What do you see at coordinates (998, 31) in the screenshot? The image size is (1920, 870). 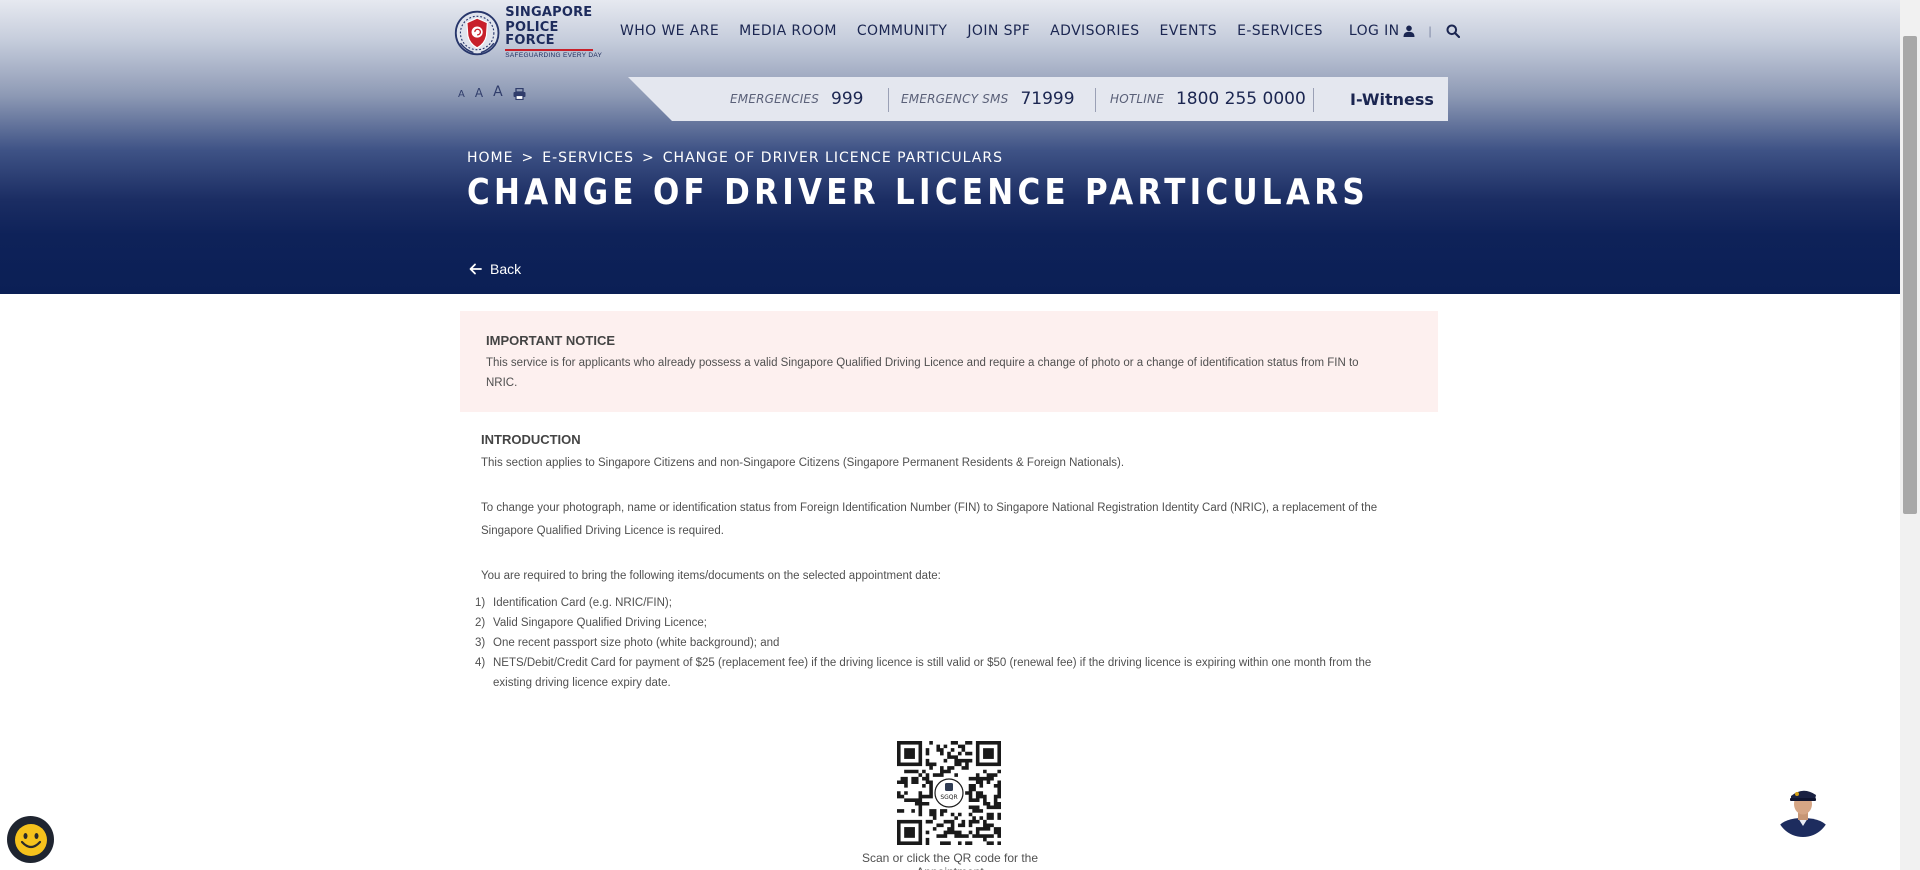 I see `nav-join-spf: JOIN SPF` at bounding box center [998, 31].